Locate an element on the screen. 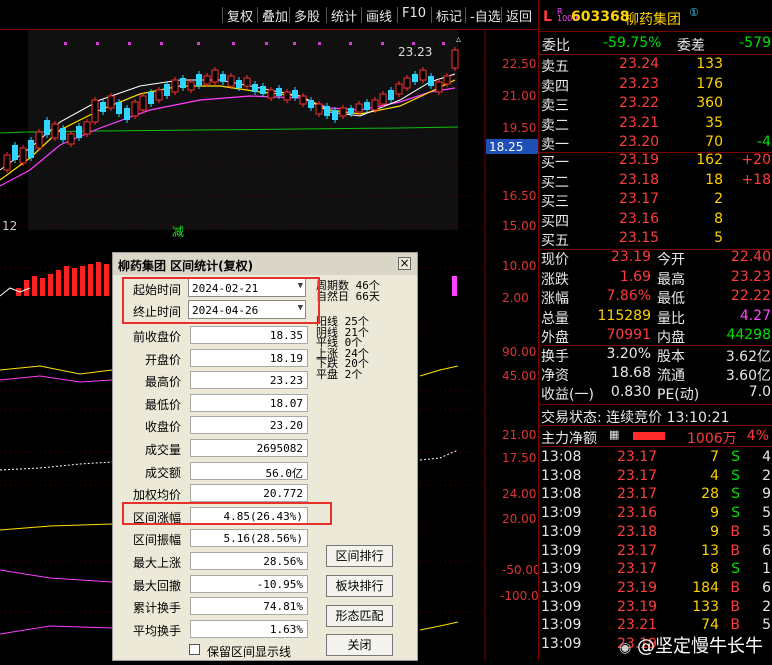  stock-name: 柳药集团 is located at coordinates (653, 19).